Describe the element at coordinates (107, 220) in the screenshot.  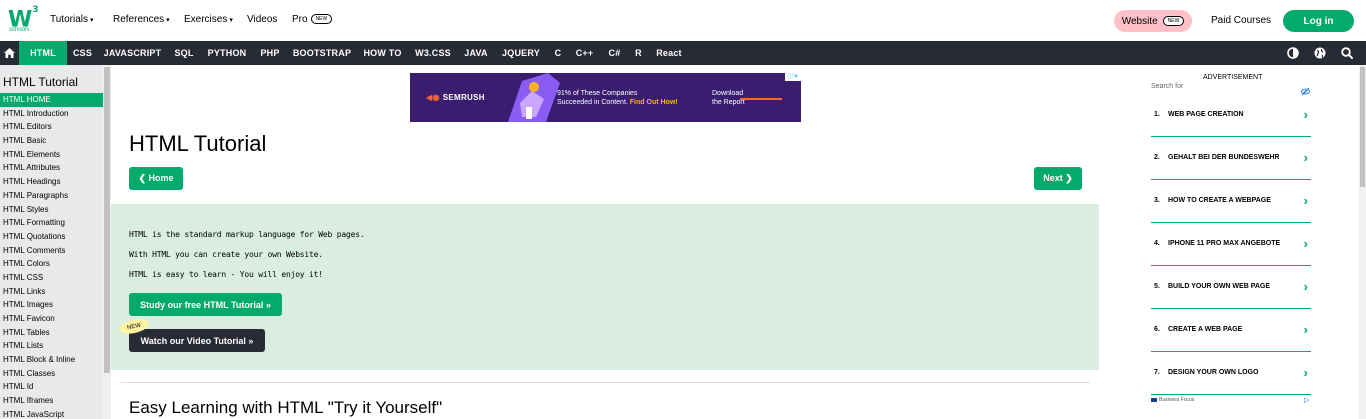
I see `sidebar-scrollbar-thumb` at that location.